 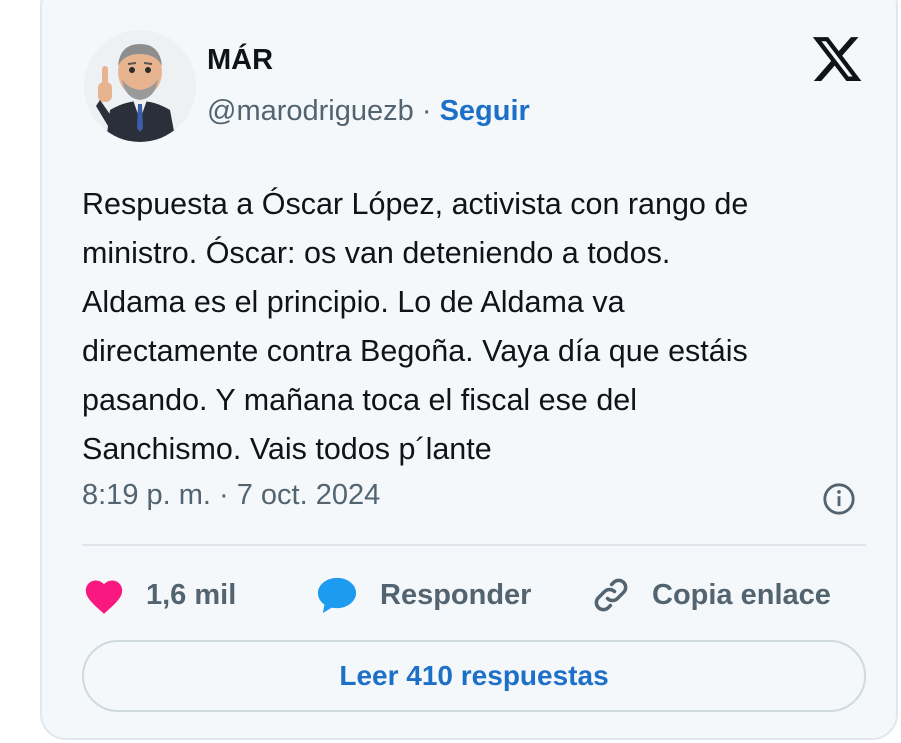 I want to click on handle-row: @marodriguezb · Seguir, so click(x=368, y=111).